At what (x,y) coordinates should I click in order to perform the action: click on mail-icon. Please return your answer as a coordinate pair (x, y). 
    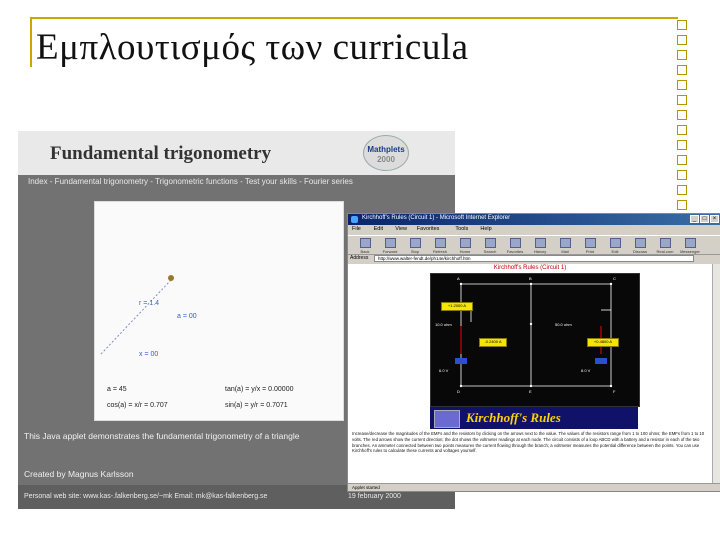
    Looking at the image, I should click on (565, 243).